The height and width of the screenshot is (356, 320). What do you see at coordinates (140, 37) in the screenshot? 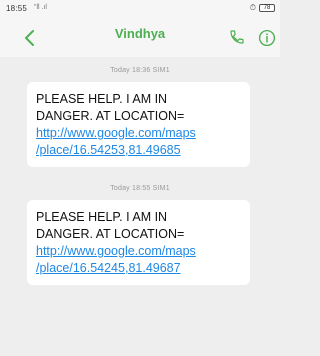
I see `conversation-header: Vindhya` at bounding box center [140, 37].